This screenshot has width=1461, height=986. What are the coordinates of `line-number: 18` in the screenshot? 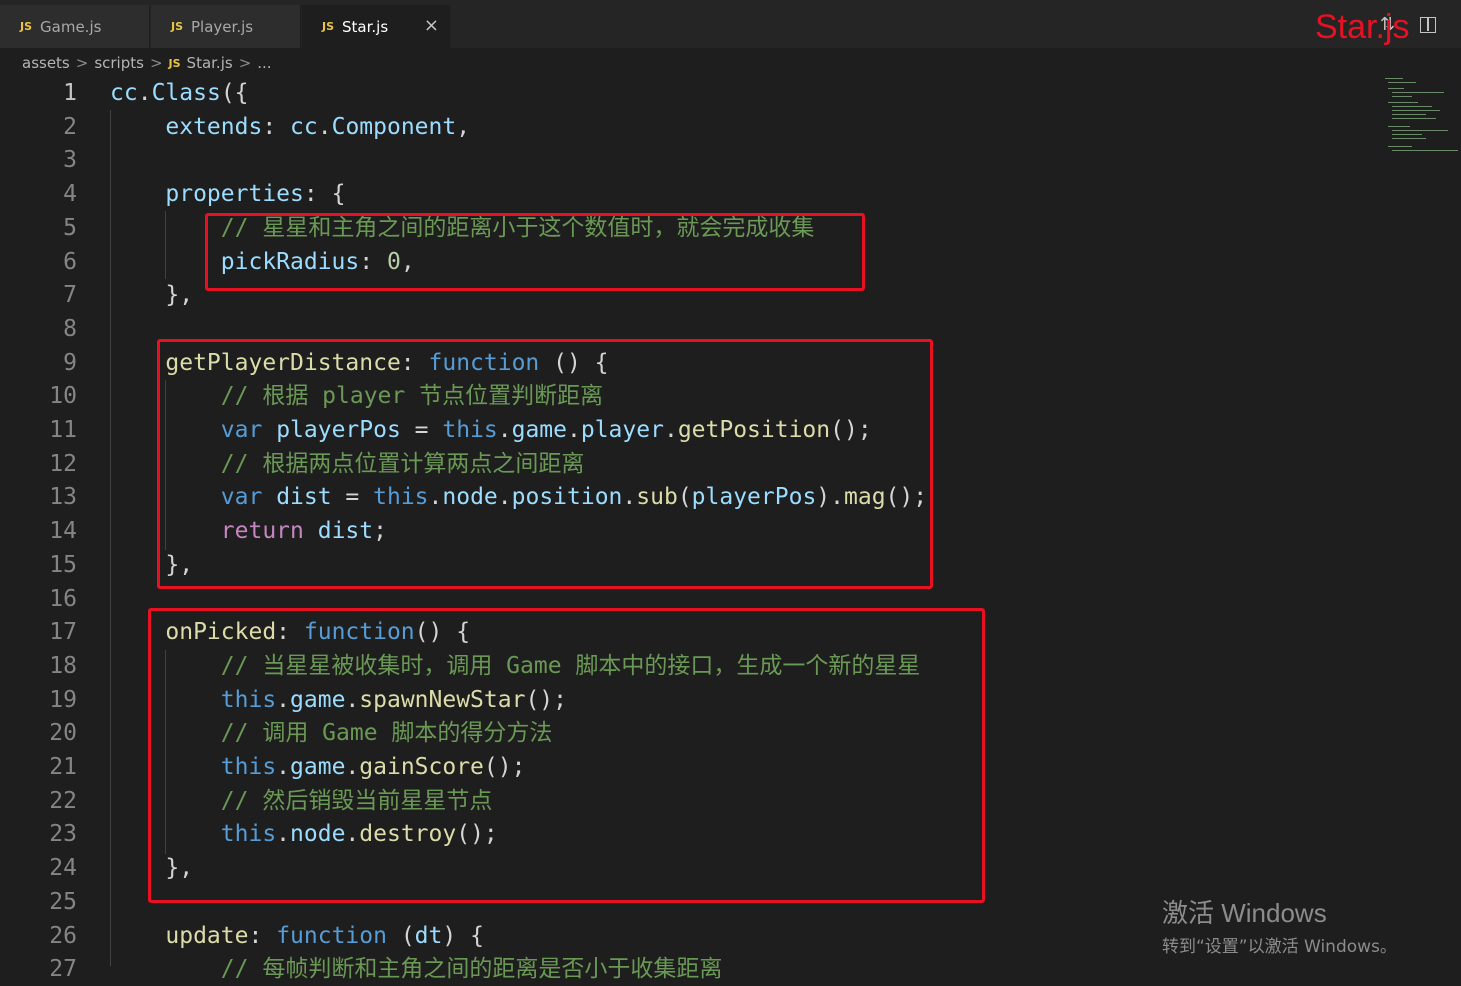 It's located at (63, 665).